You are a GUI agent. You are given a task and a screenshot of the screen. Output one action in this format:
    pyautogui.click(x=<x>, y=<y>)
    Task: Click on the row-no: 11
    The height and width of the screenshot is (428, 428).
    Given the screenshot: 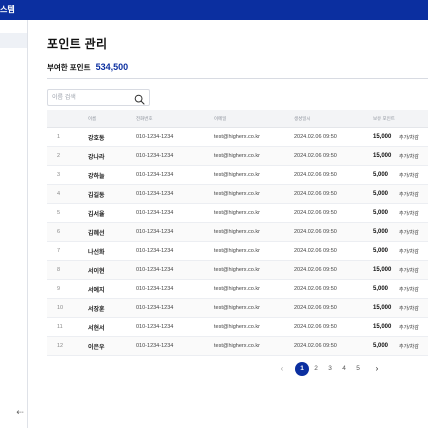 What is the action you would take?
    pyautogui.click(x=60, y=327)
    